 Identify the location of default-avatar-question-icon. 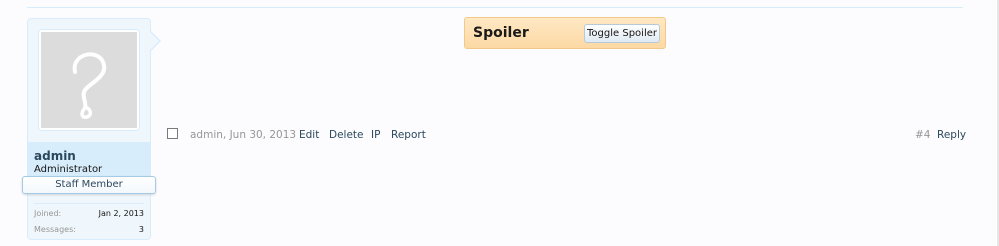
(89, 80).